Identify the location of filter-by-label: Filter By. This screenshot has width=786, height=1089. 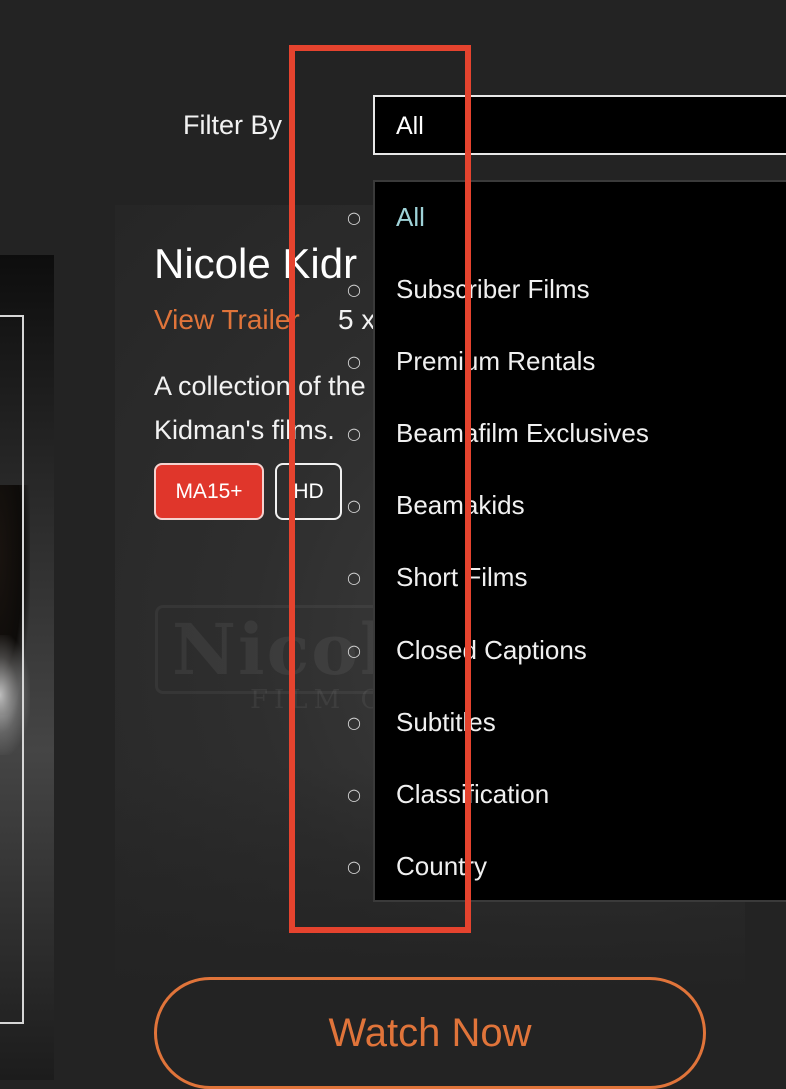
(233, 125).